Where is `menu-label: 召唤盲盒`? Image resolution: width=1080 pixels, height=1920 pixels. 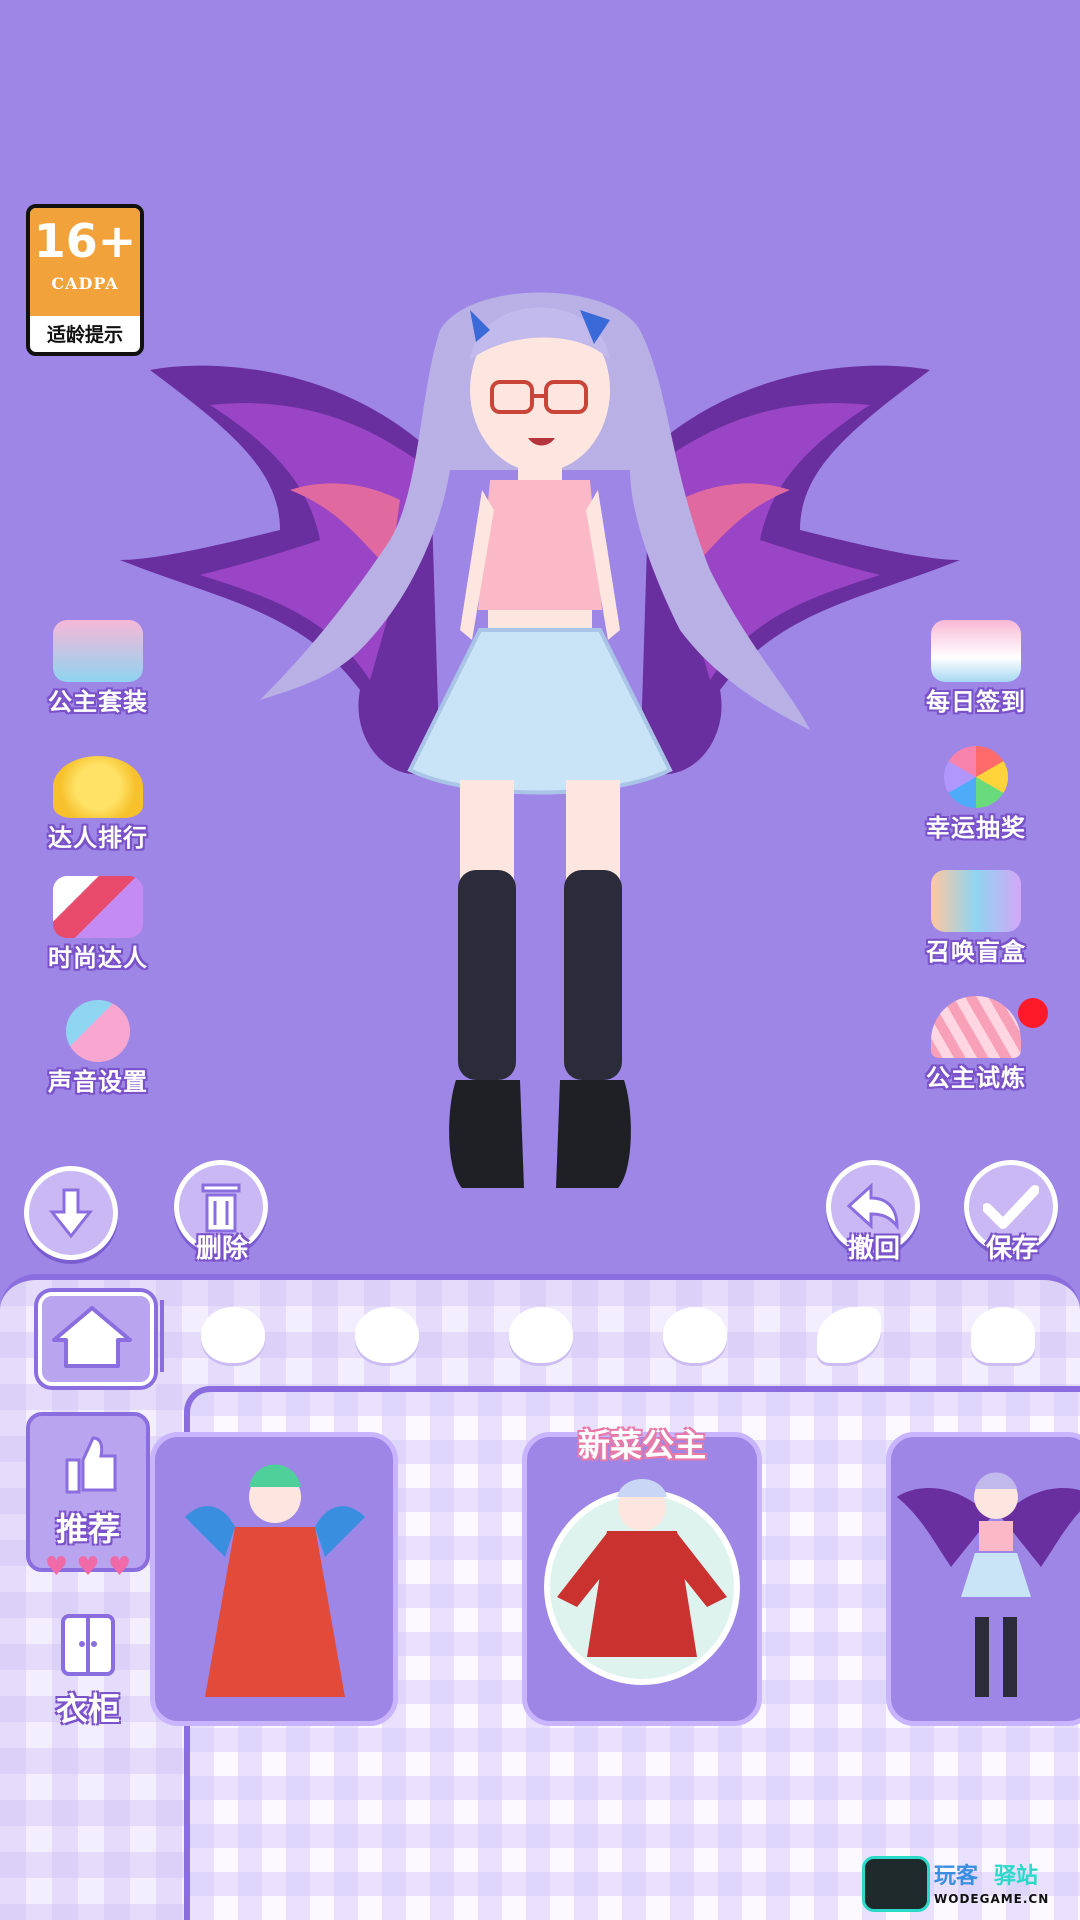 menu-label: 召唤盲盒 is located at coordinates (976, 952).